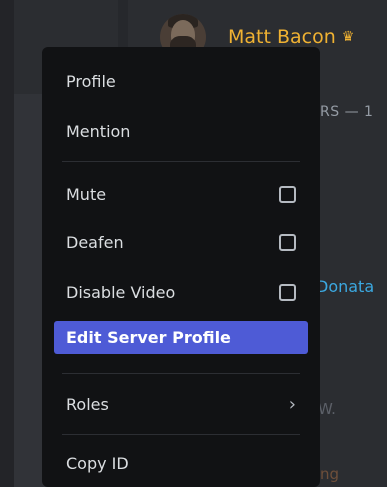  I want to click on left-strip, so click(7, 243).